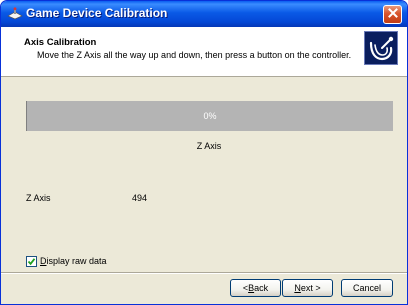  I want to click on raw-data-value: 494, so click(140, 198).